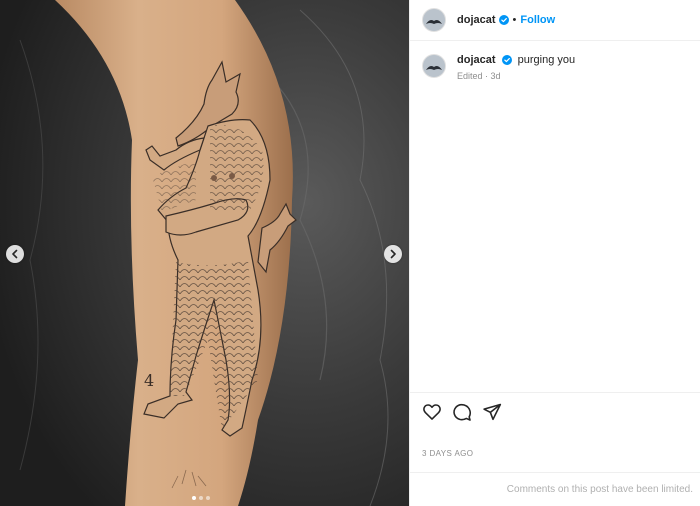  What do you see at coordinates (516, 60) in the screenshot?
I see `caption-line: dojacat purging you` at bounding box center [516, 60].